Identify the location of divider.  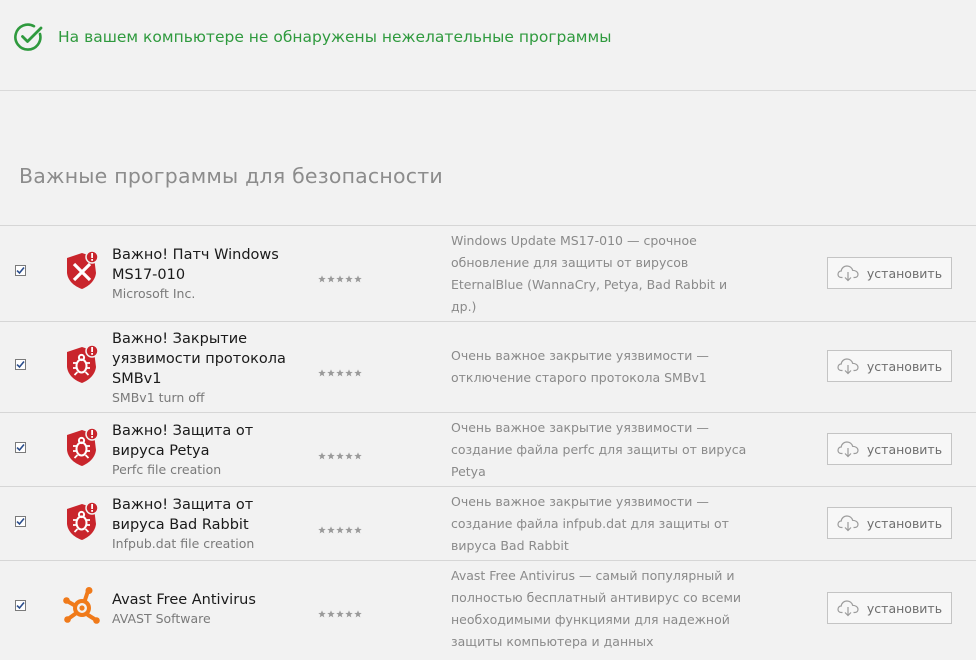
(488, 90).